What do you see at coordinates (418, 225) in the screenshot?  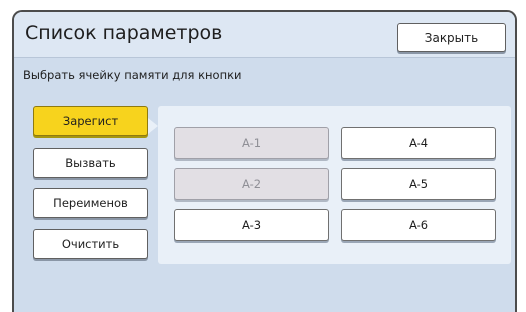 I see `memory-slot-a6-button: A-6` at bounding box center [418, 225].